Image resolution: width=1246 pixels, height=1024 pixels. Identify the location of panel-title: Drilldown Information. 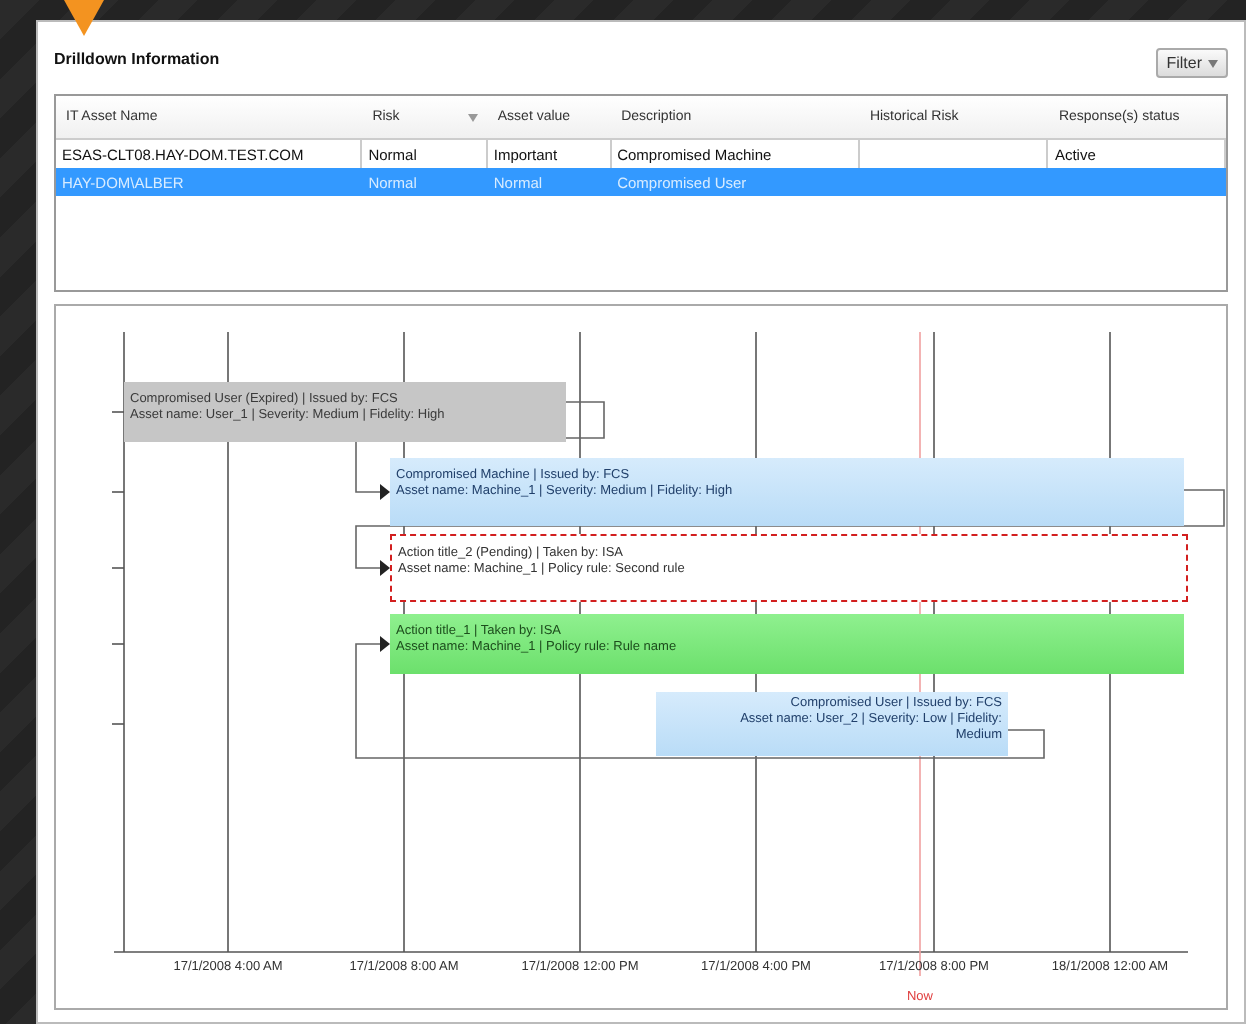
(137, 59).